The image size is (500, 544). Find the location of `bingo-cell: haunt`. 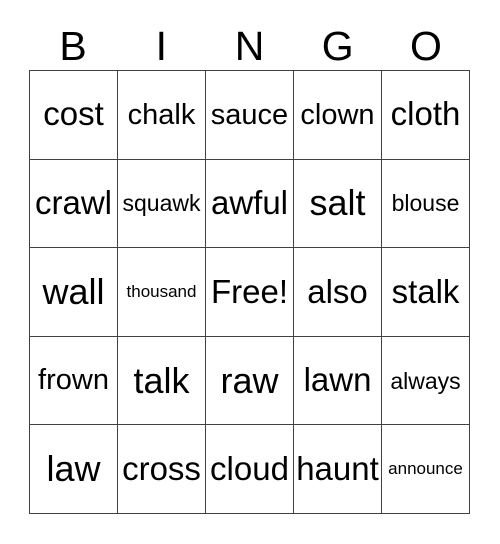

bingo-cell: haunt is located at coordinates (338, 469).